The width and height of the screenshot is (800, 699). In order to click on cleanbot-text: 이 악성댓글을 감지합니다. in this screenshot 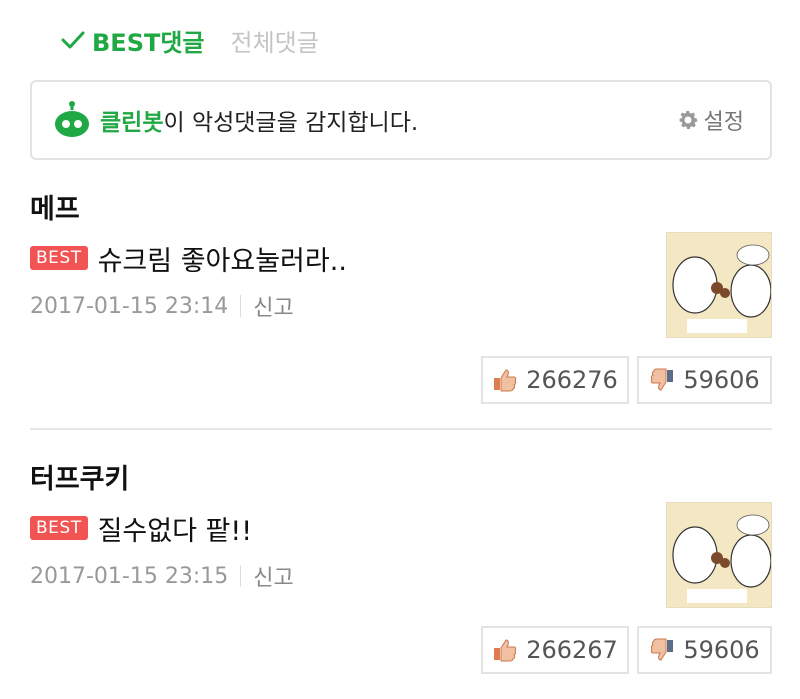, I will do `click(291, 123)`.